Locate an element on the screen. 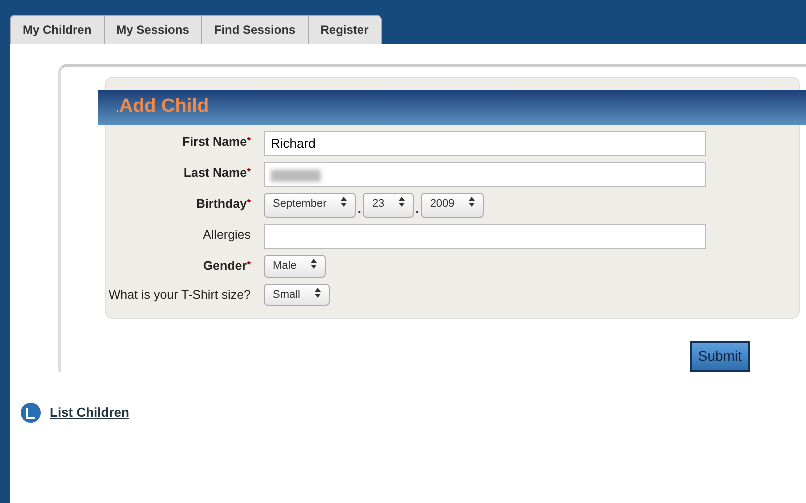 The image size is (806, 503). list-children-link: List Children is located at coordinates (90, 413).